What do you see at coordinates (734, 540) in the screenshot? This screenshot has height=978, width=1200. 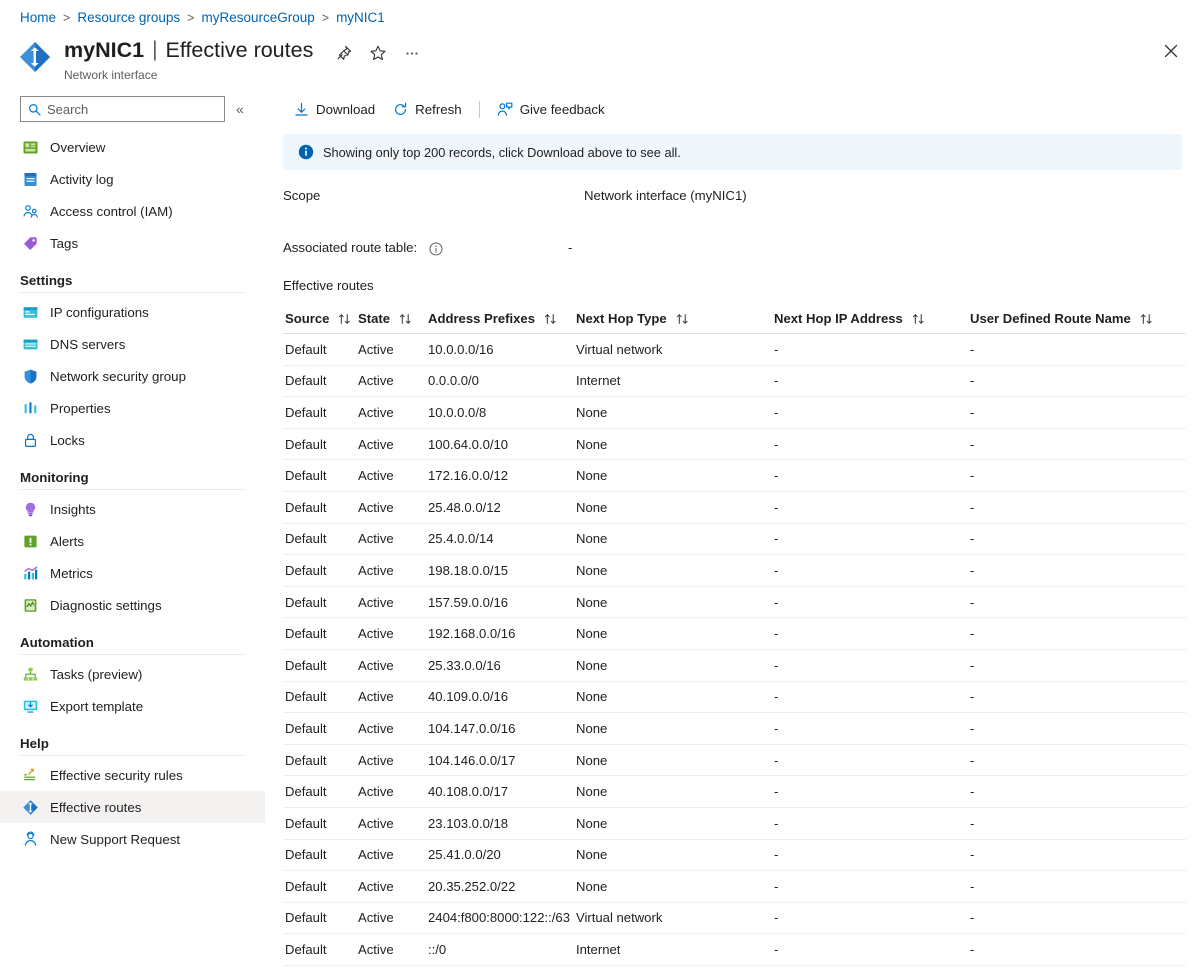 I see `table-row: Default Active 25.4.0.0/14 None - -` at bounding box center [734, 540].